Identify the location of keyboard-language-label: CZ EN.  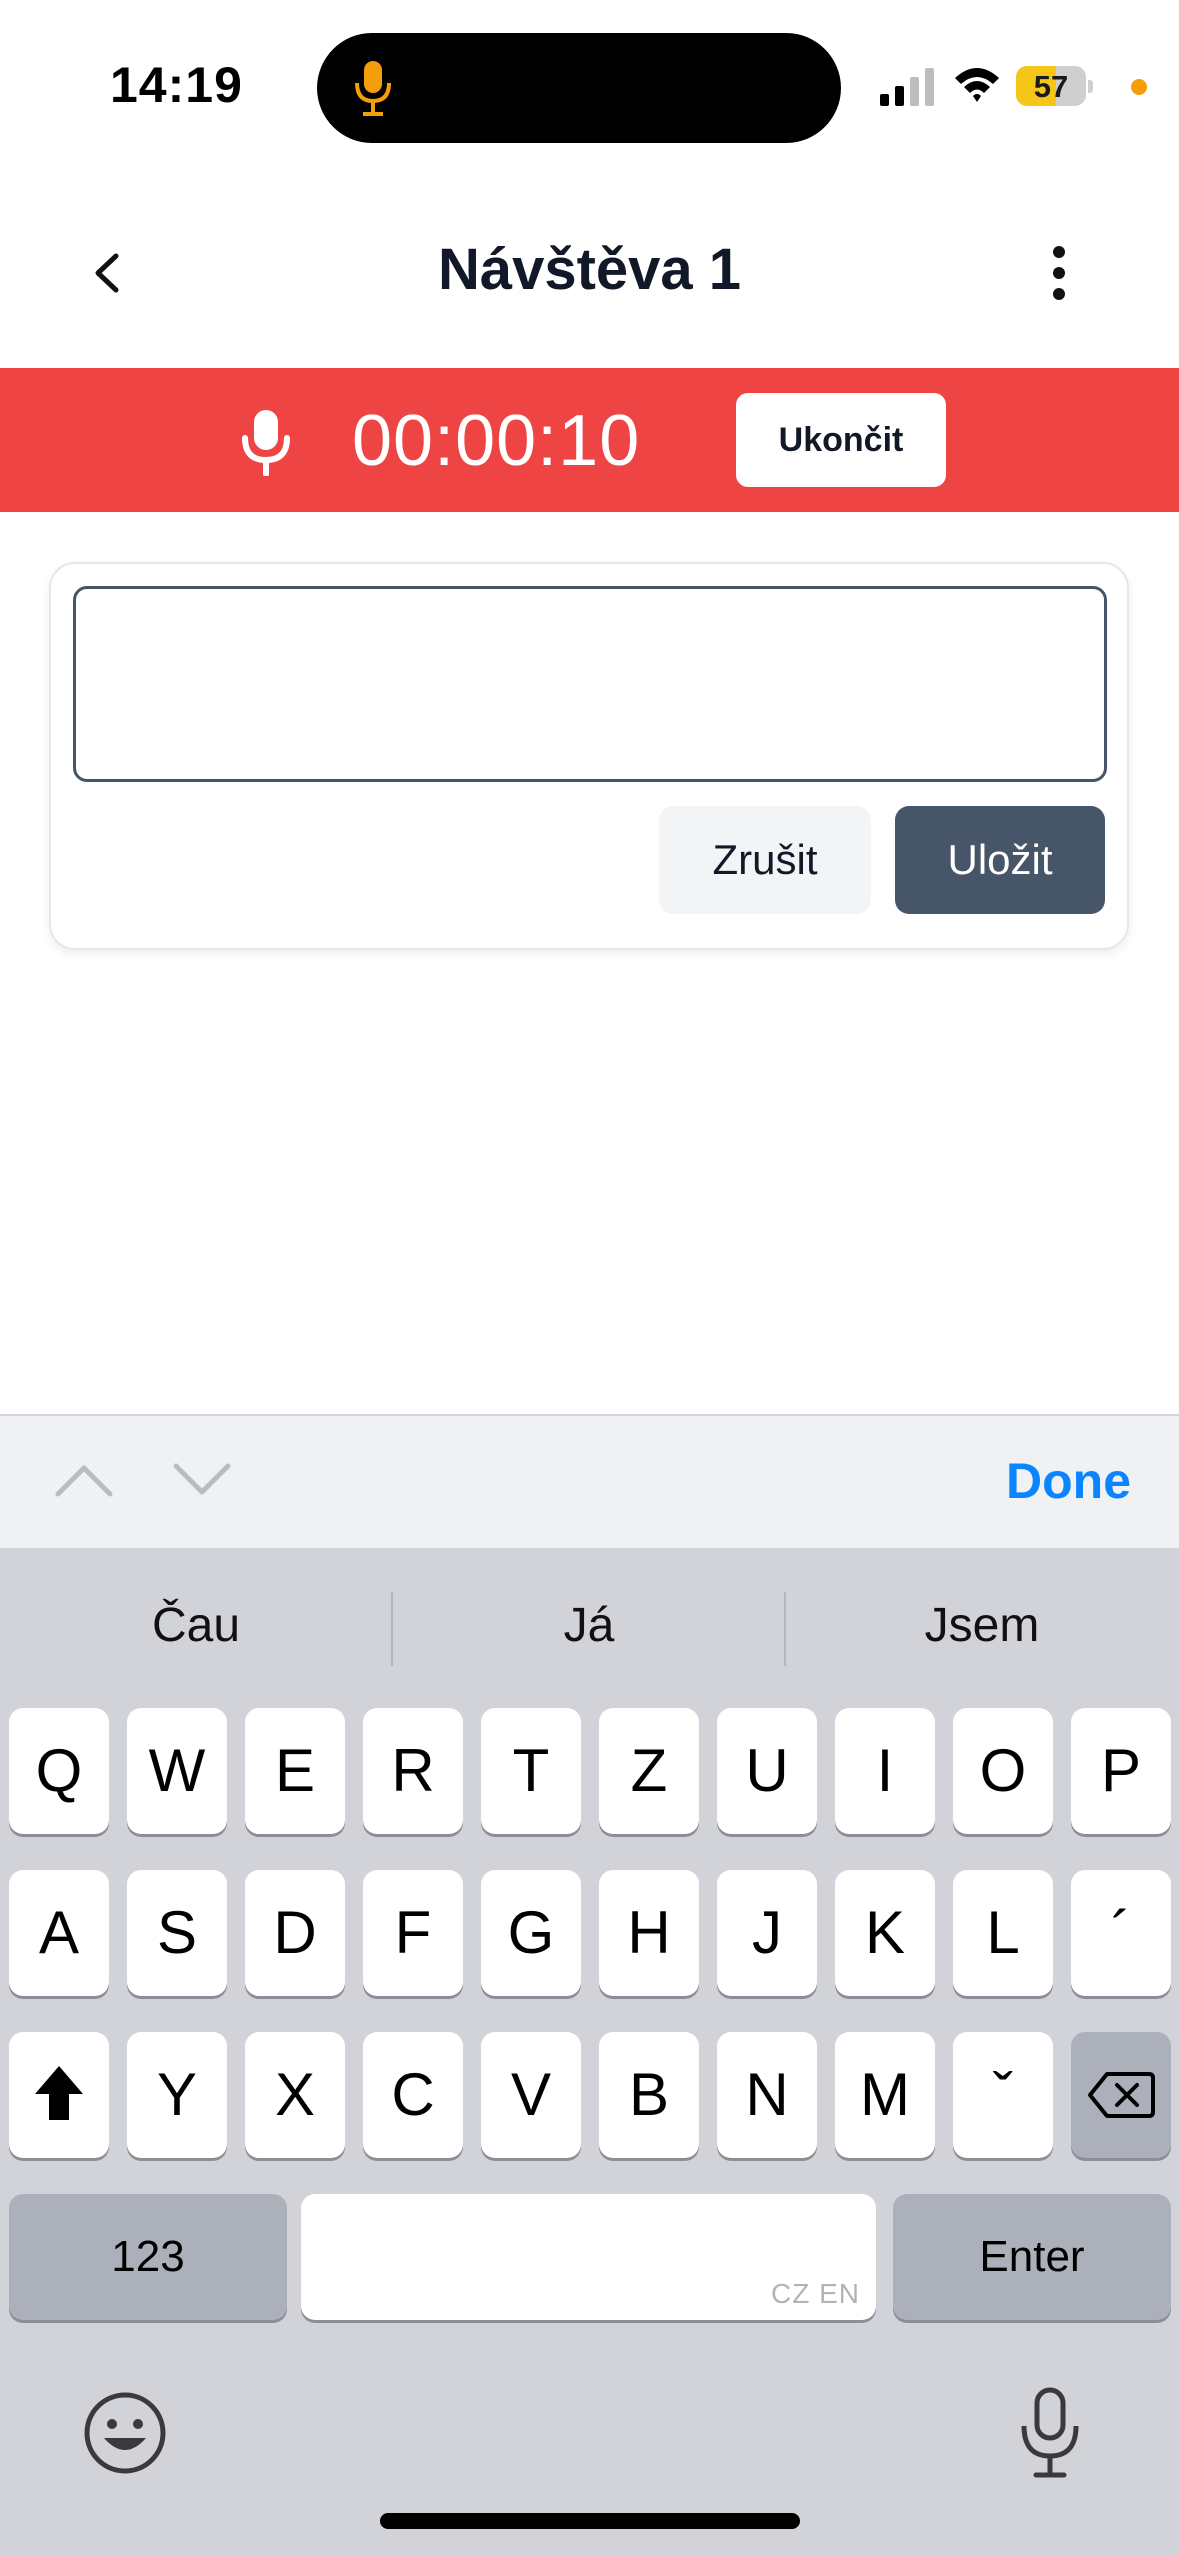
(815, 2293).